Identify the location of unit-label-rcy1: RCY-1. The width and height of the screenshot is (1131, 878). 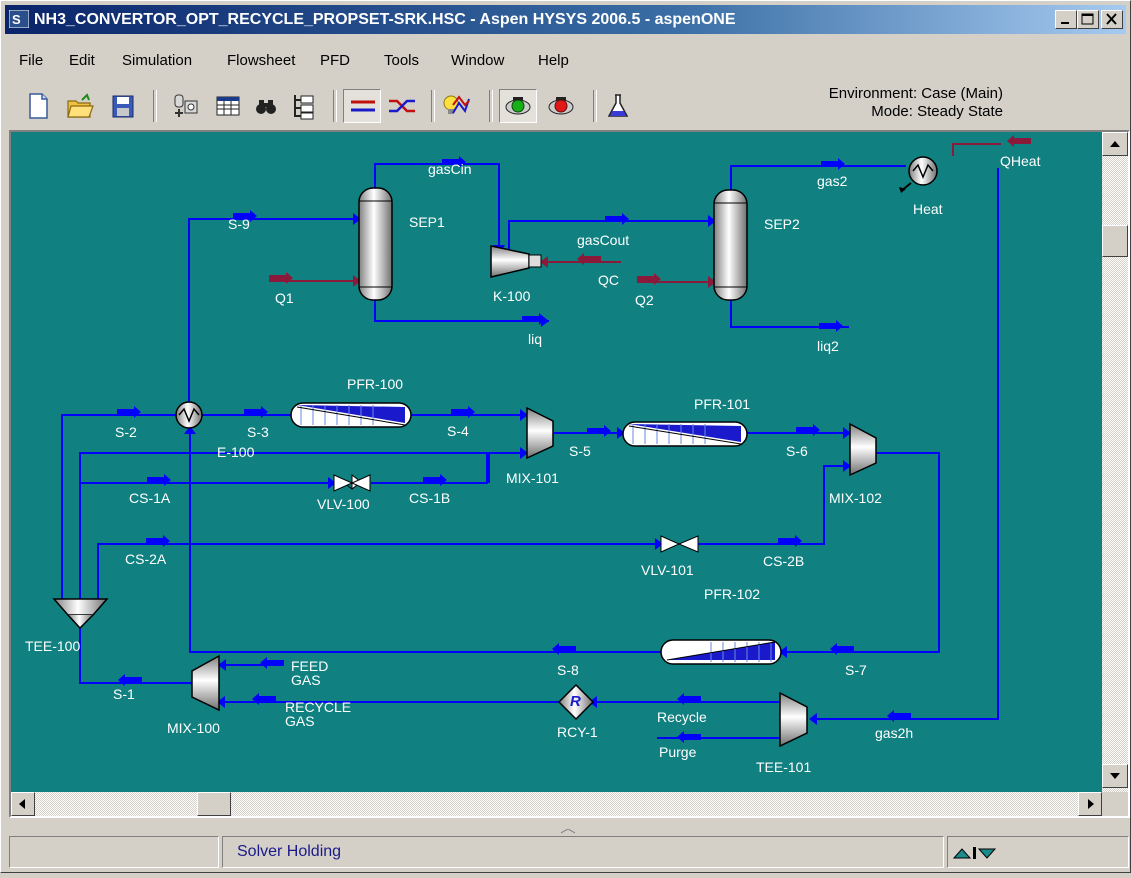
(577, 732).